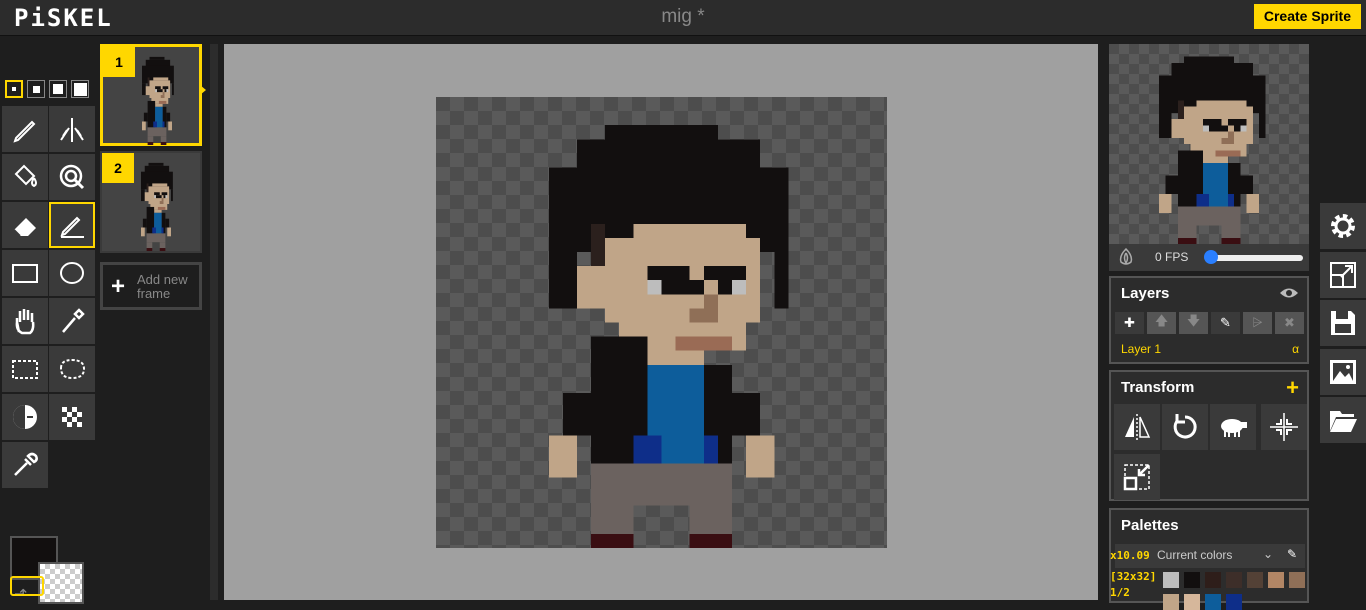 The image size is (1366, 610). What do you see at coordinates (1225, 323) in the screenshot?
I see `edit-layer-button: ✎` at bounding box center [1225, 323].